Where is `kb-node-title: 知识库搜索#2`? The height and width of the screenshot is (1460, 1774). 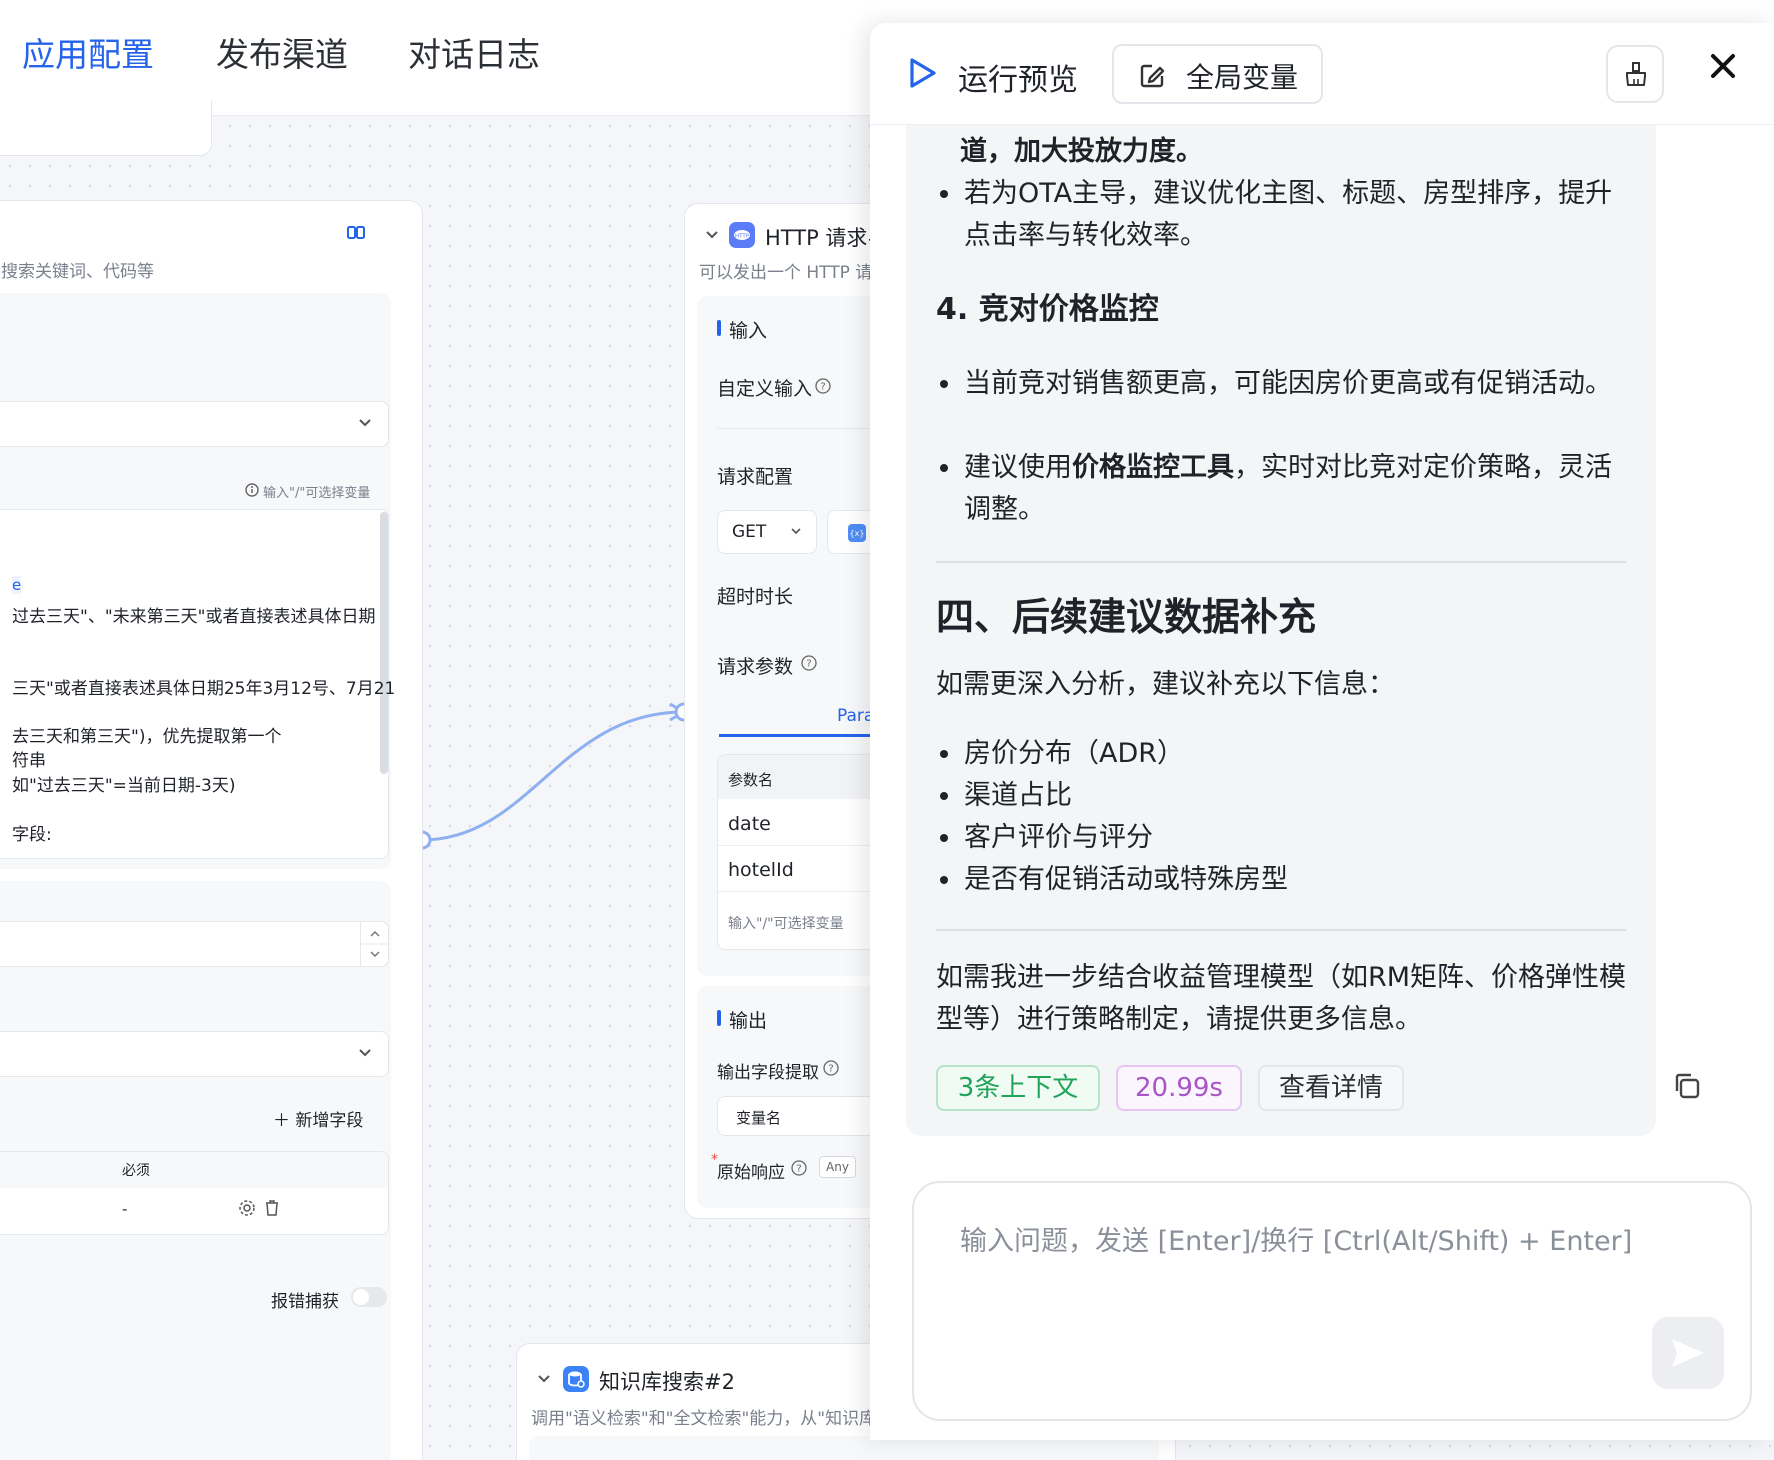
kb-node-title: 知识库搜索#2 is located at coordinates (667, 1382).